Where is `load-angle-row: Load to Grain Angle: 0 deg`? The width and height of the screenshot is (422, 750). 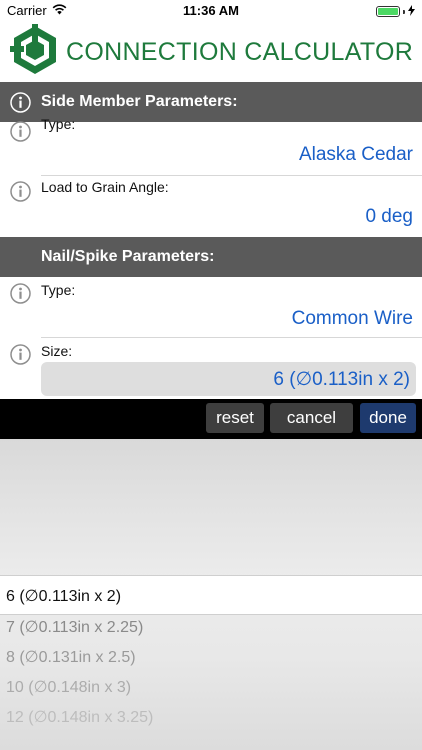 load-angle-row: Load to Grain Angle: 0 deg is located at coordinates (211, 206).